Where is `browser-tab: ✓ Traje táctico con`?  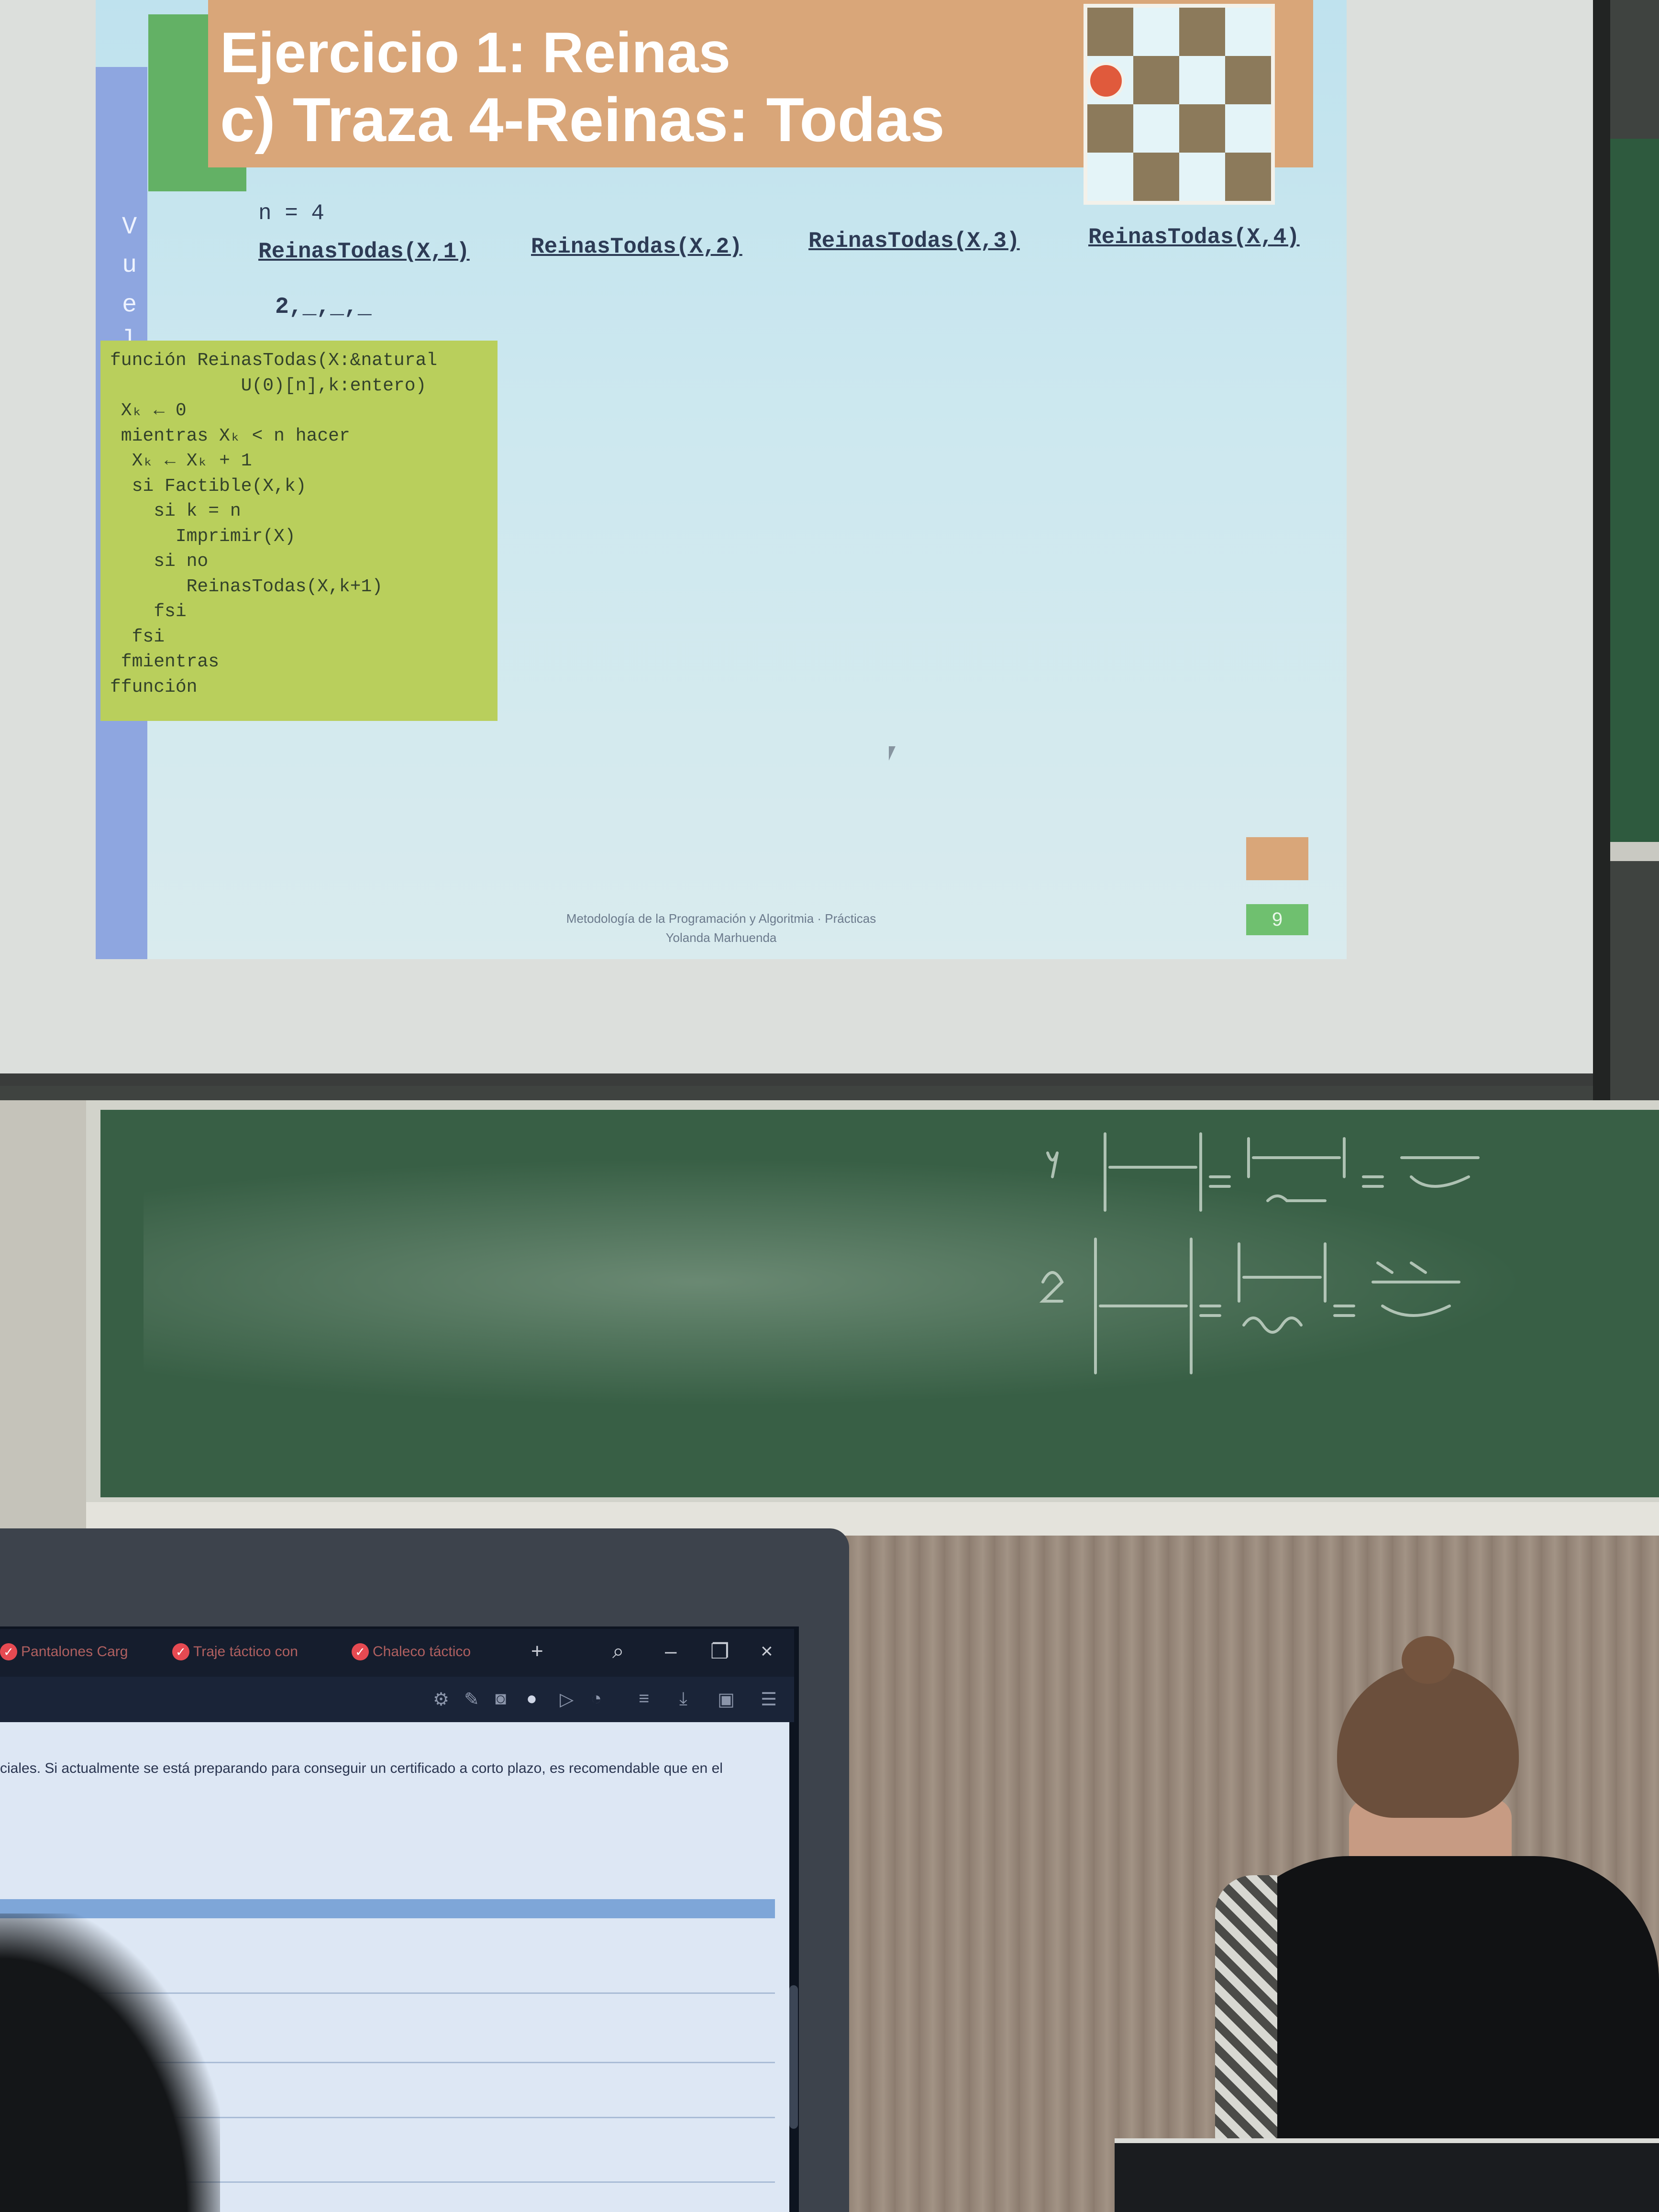 browser-tab: ✓ Traje táctico con is located at coordinates (235, 1651).